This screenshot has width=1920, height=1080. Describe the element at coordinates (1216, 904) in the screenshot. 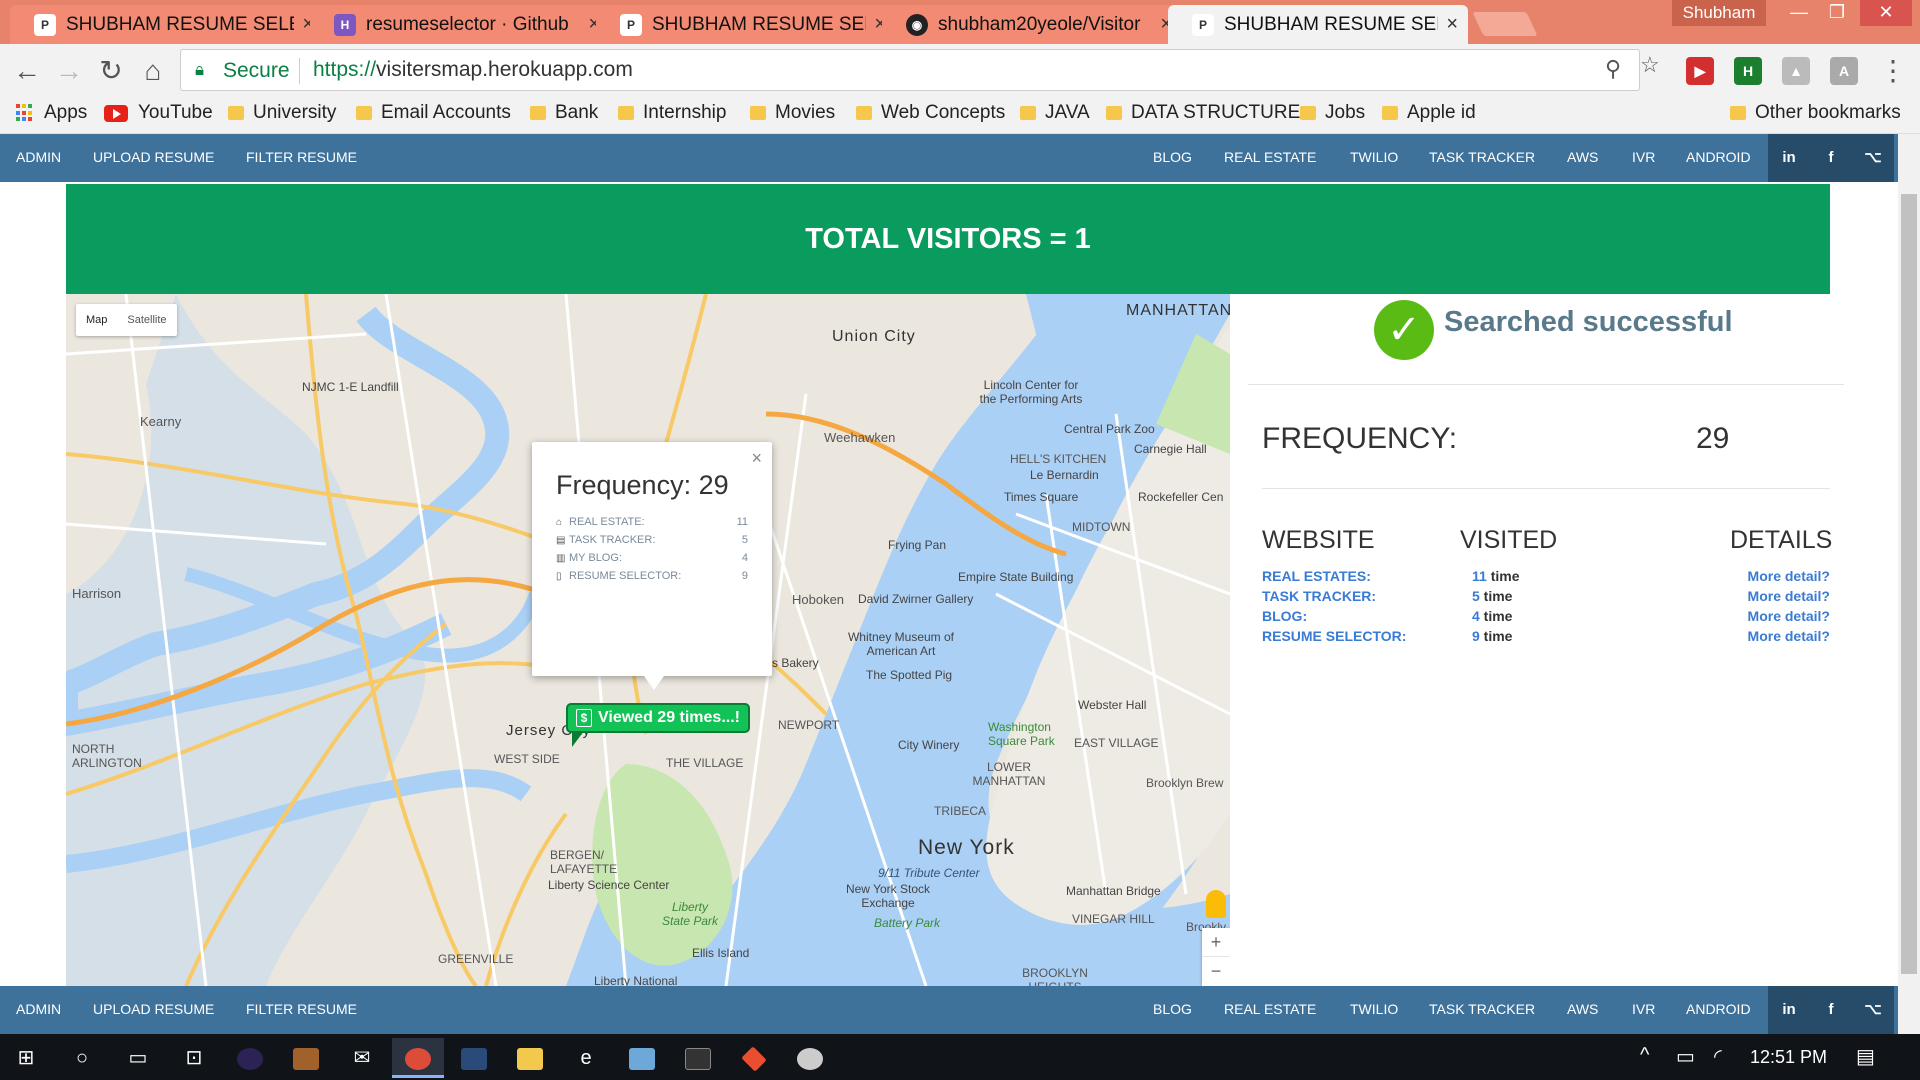

I see `street-view-icon` at that location.